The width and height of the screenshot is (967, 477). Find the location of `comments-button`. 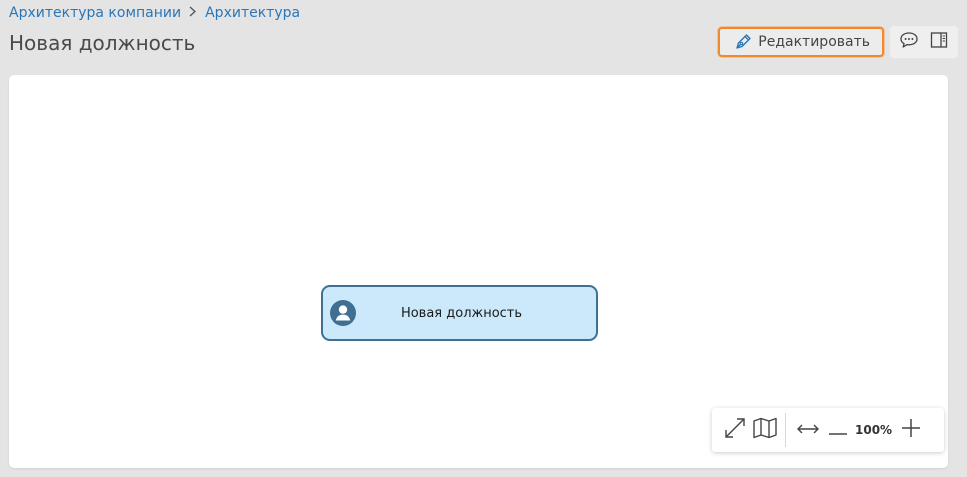

comments-button is located at coordinates (909, 42).